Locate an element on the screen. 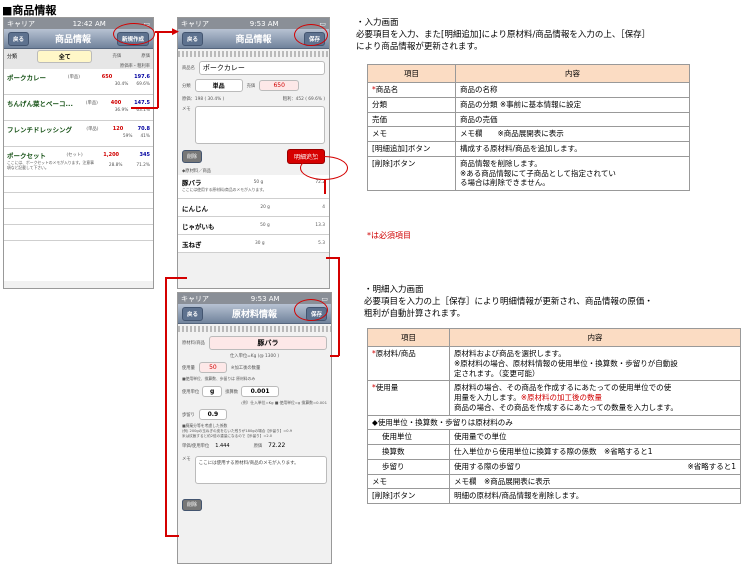 This screenshot has width=745, height=566. section2-desc-1: 必要項目を入力の上［保存］により明細情報が更新され、商品情報の原価・ is located at coordinates (508, 302).